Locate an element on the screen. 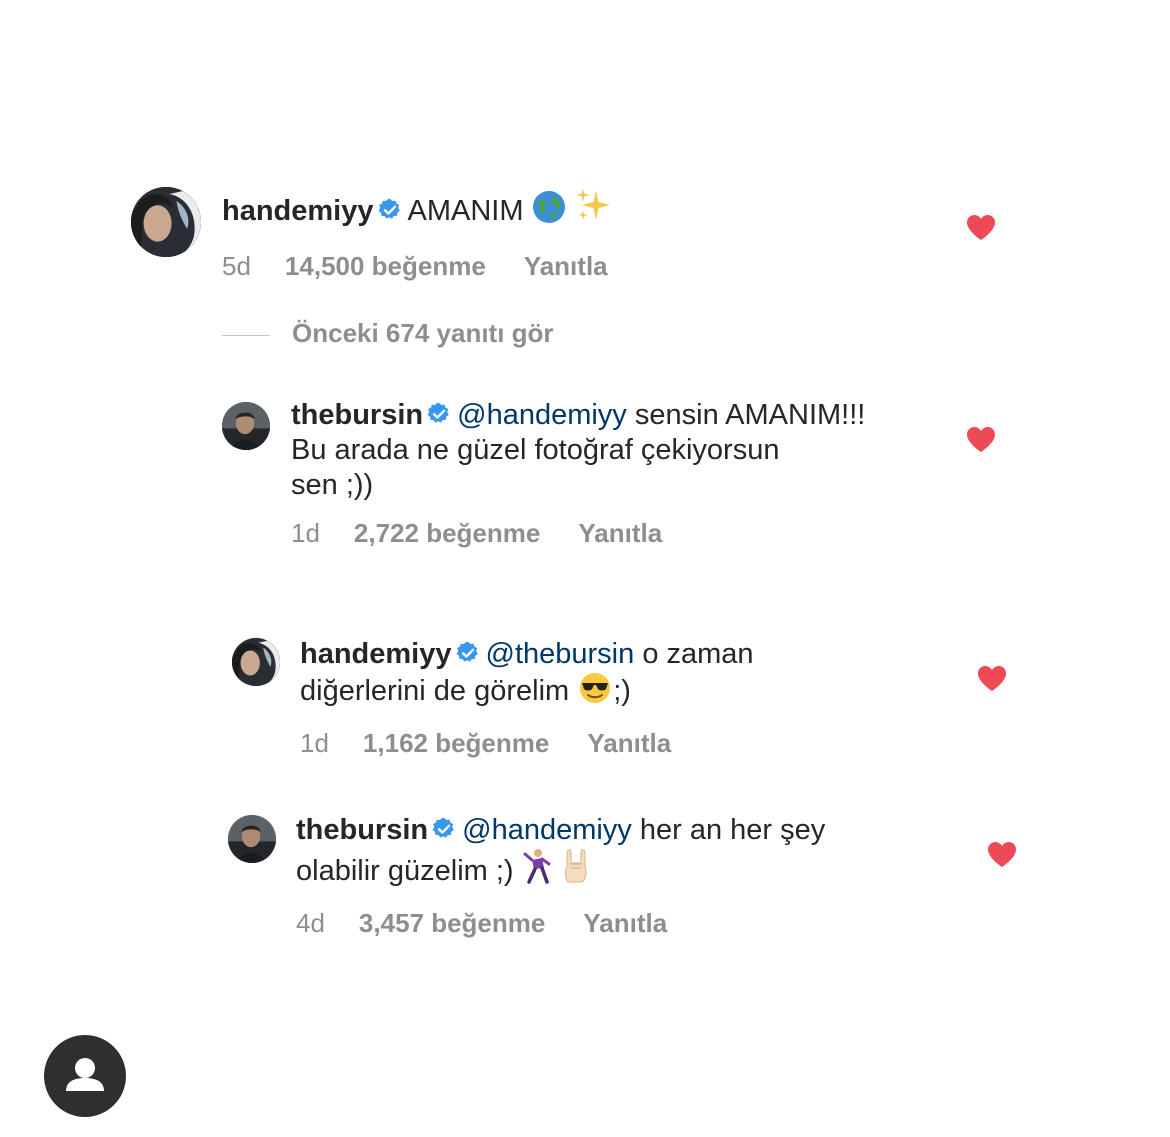 Image resolution: width=1170 pixels, height=1137 pixels. comment-text: her an her şey is located at coordinates (732, 830).